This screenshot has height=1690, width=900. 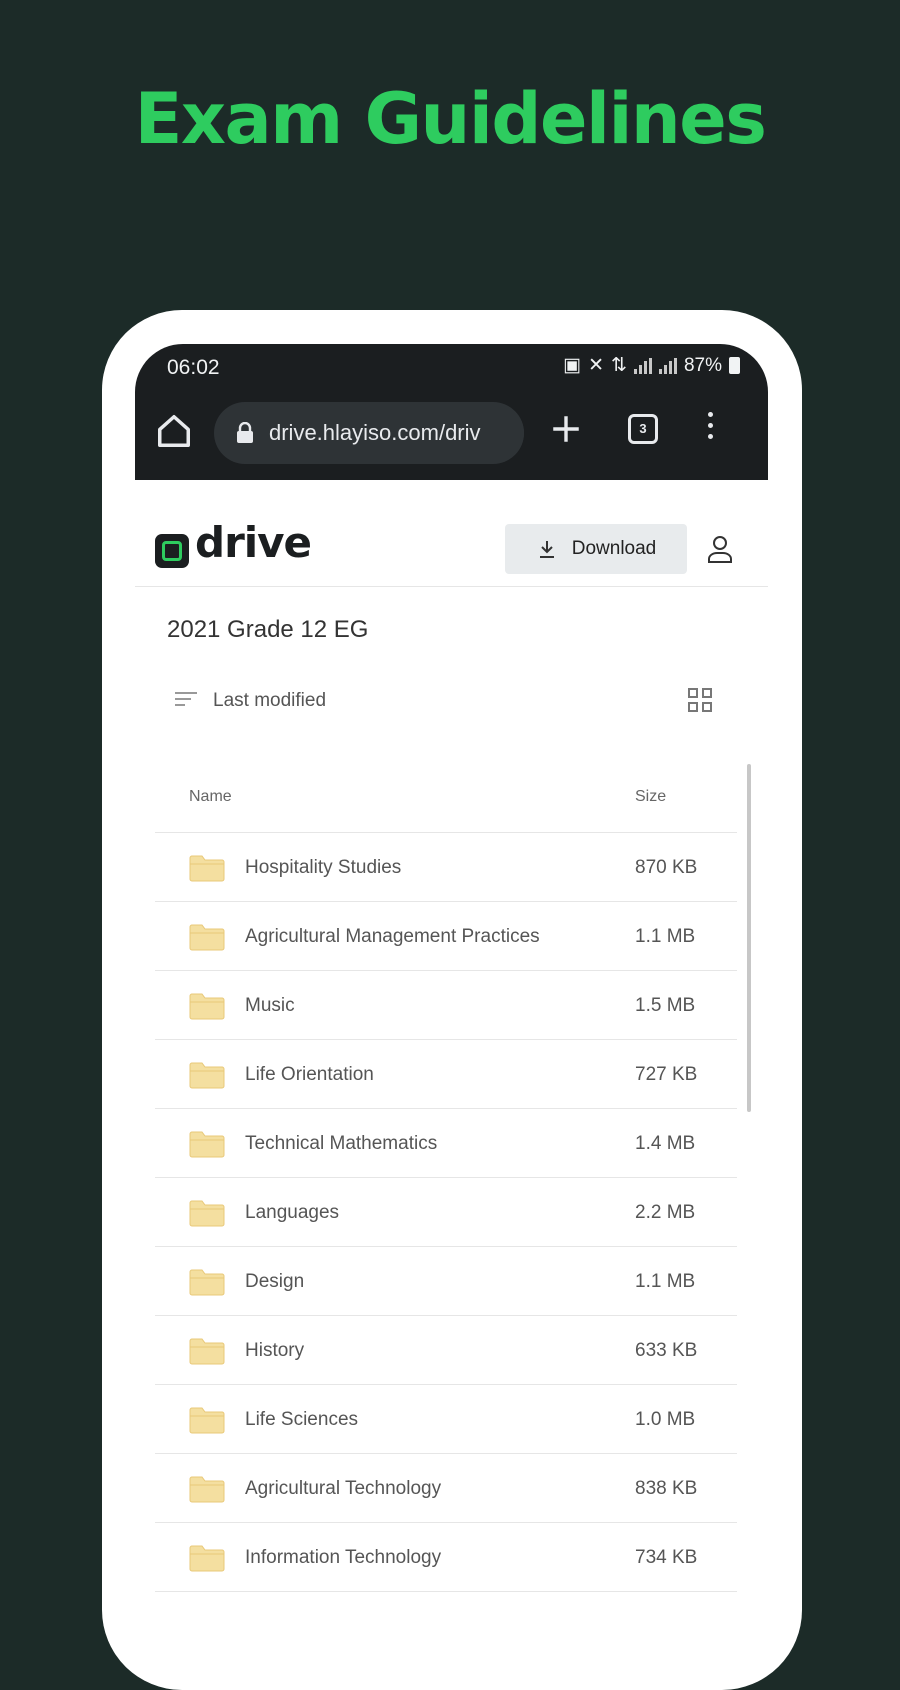 I want to click on row-name: Life Sciences, so click(x=302, y=1419).